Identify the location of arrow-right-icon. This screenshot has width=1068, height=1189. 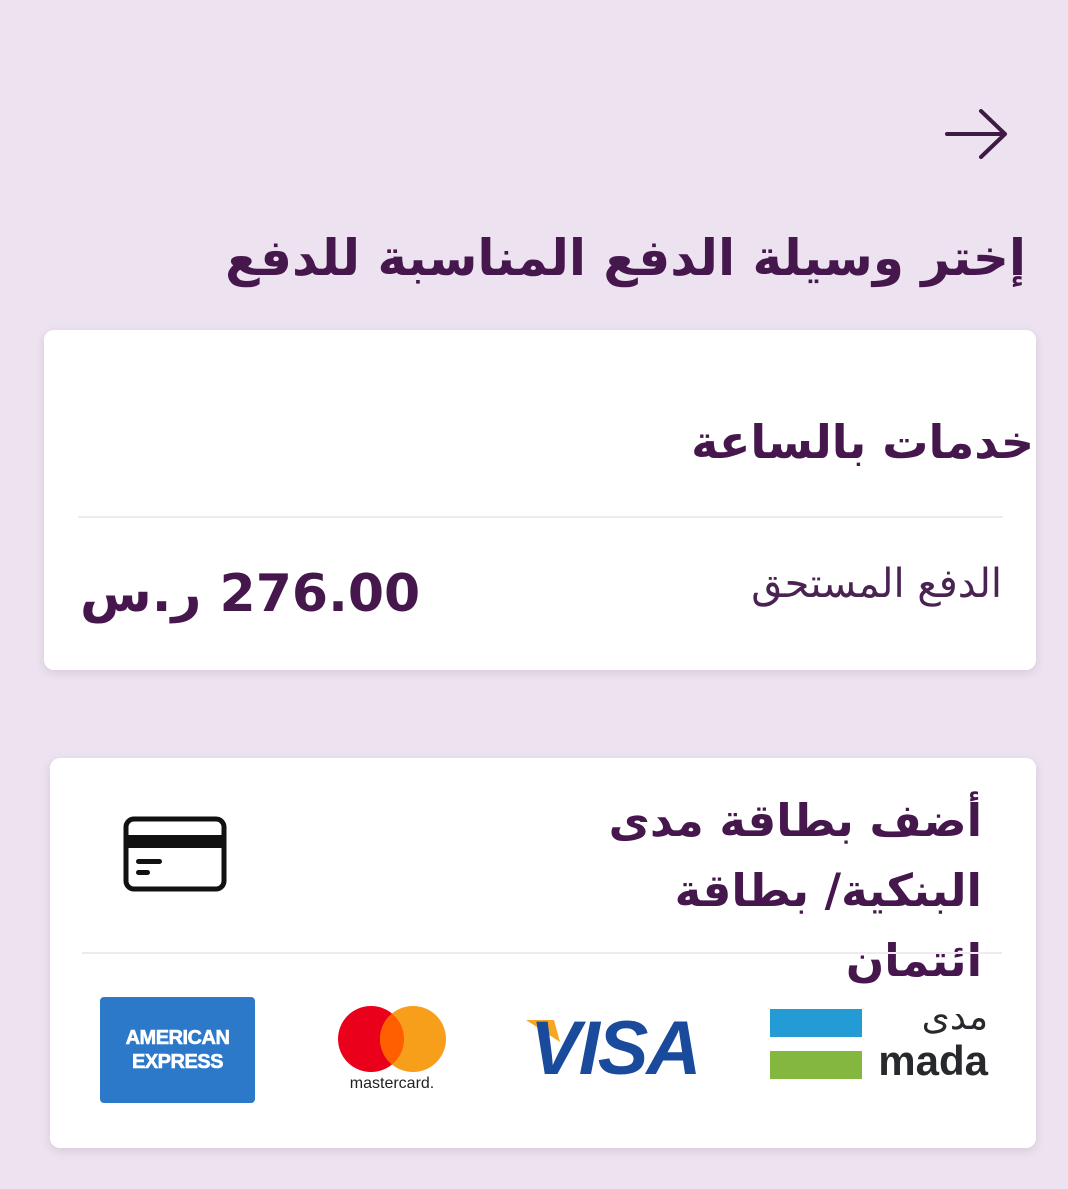
(976, 134).